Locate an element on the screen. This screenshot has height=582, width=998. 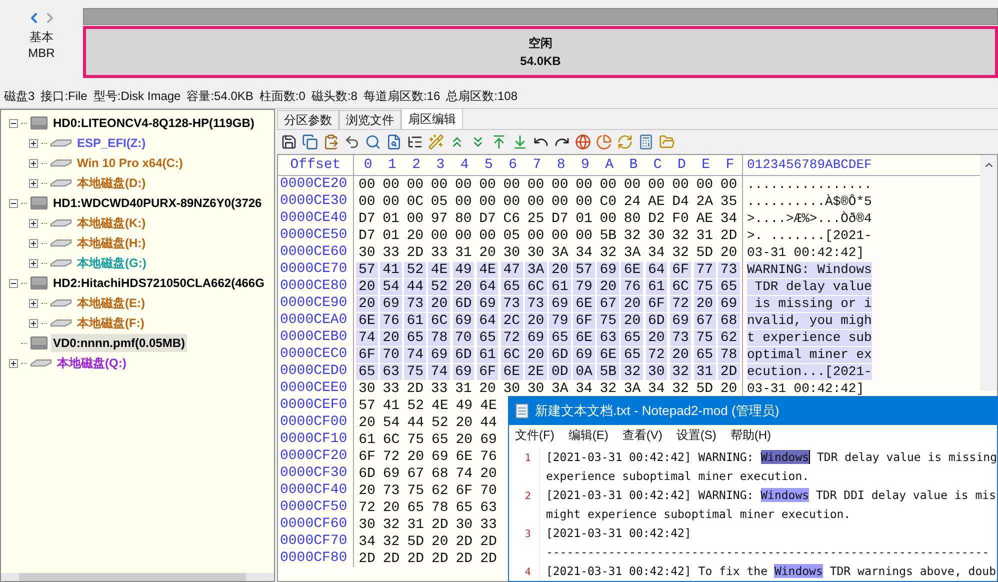
last-icon is located at coordinates (520, 142).